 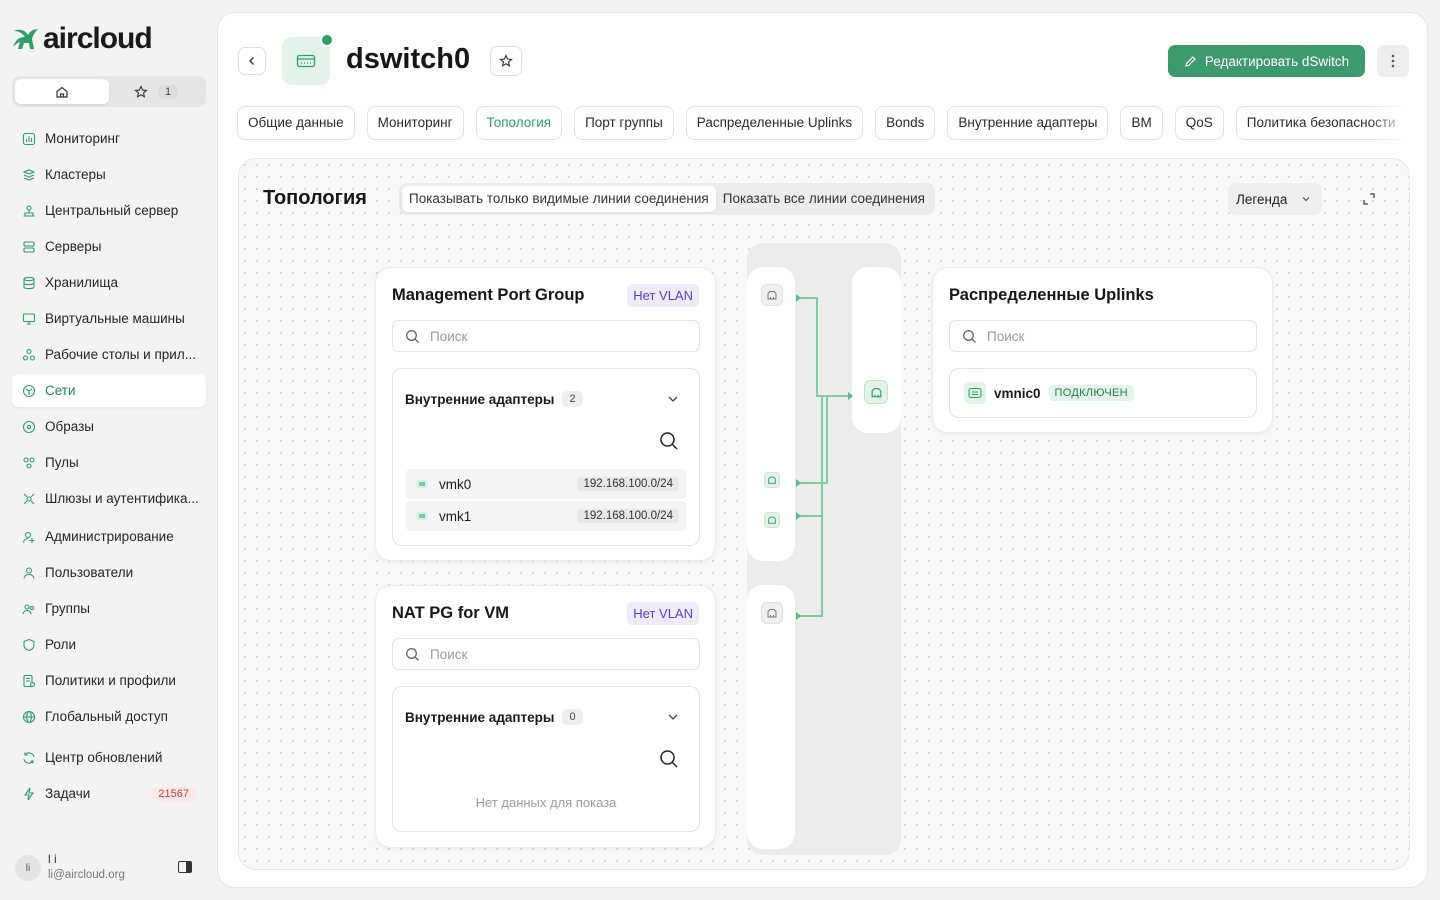 What do you see at coordinates (1103, 336) in the screenshot?
I see `uplinks-search-input: Поиск` at bounding box center [1103, 336].